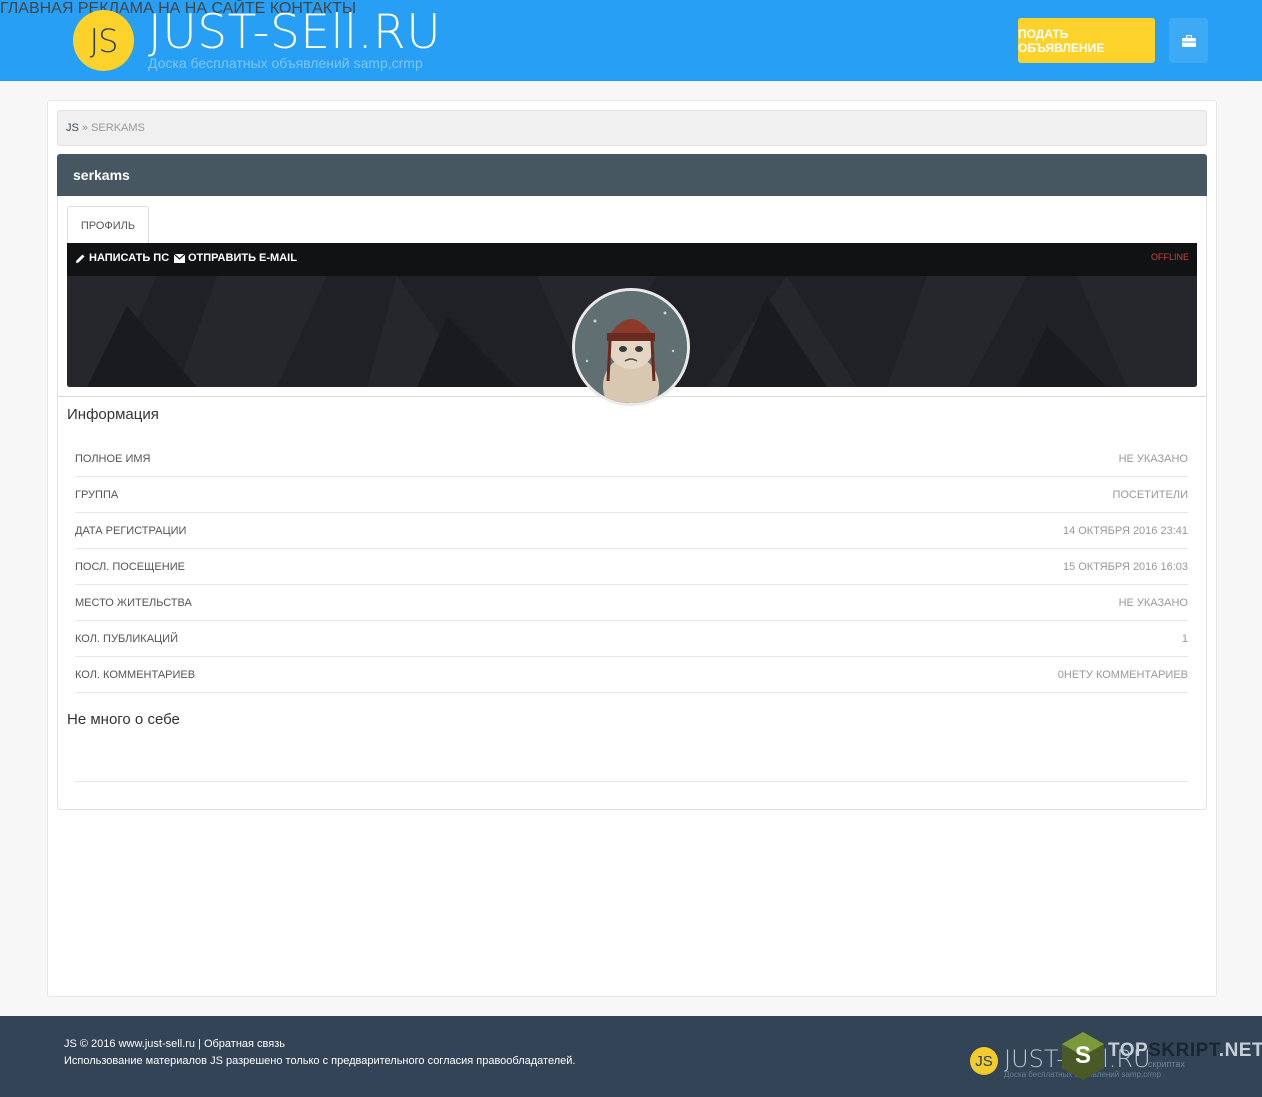 The height and width of the screenshot is (1097, 1262). I want to click on logo-subtitle: Доска бесплатных объявлений samp,crmp, so click(285, 63).